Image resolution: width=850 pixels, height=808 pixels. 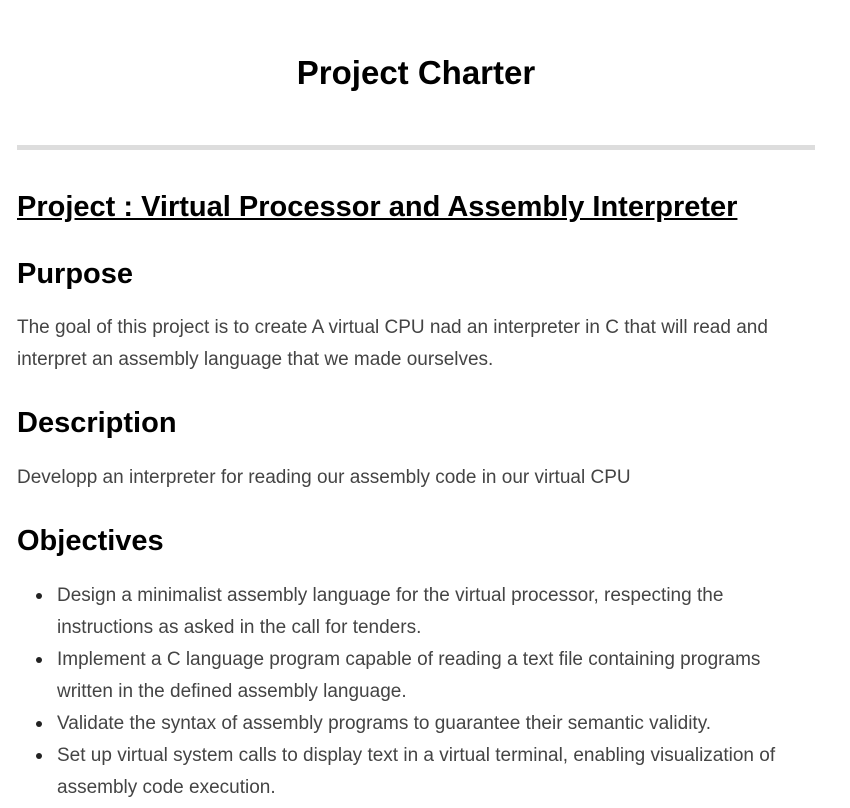 I want to click on description-heading: Description, so click(x=97, y=423).